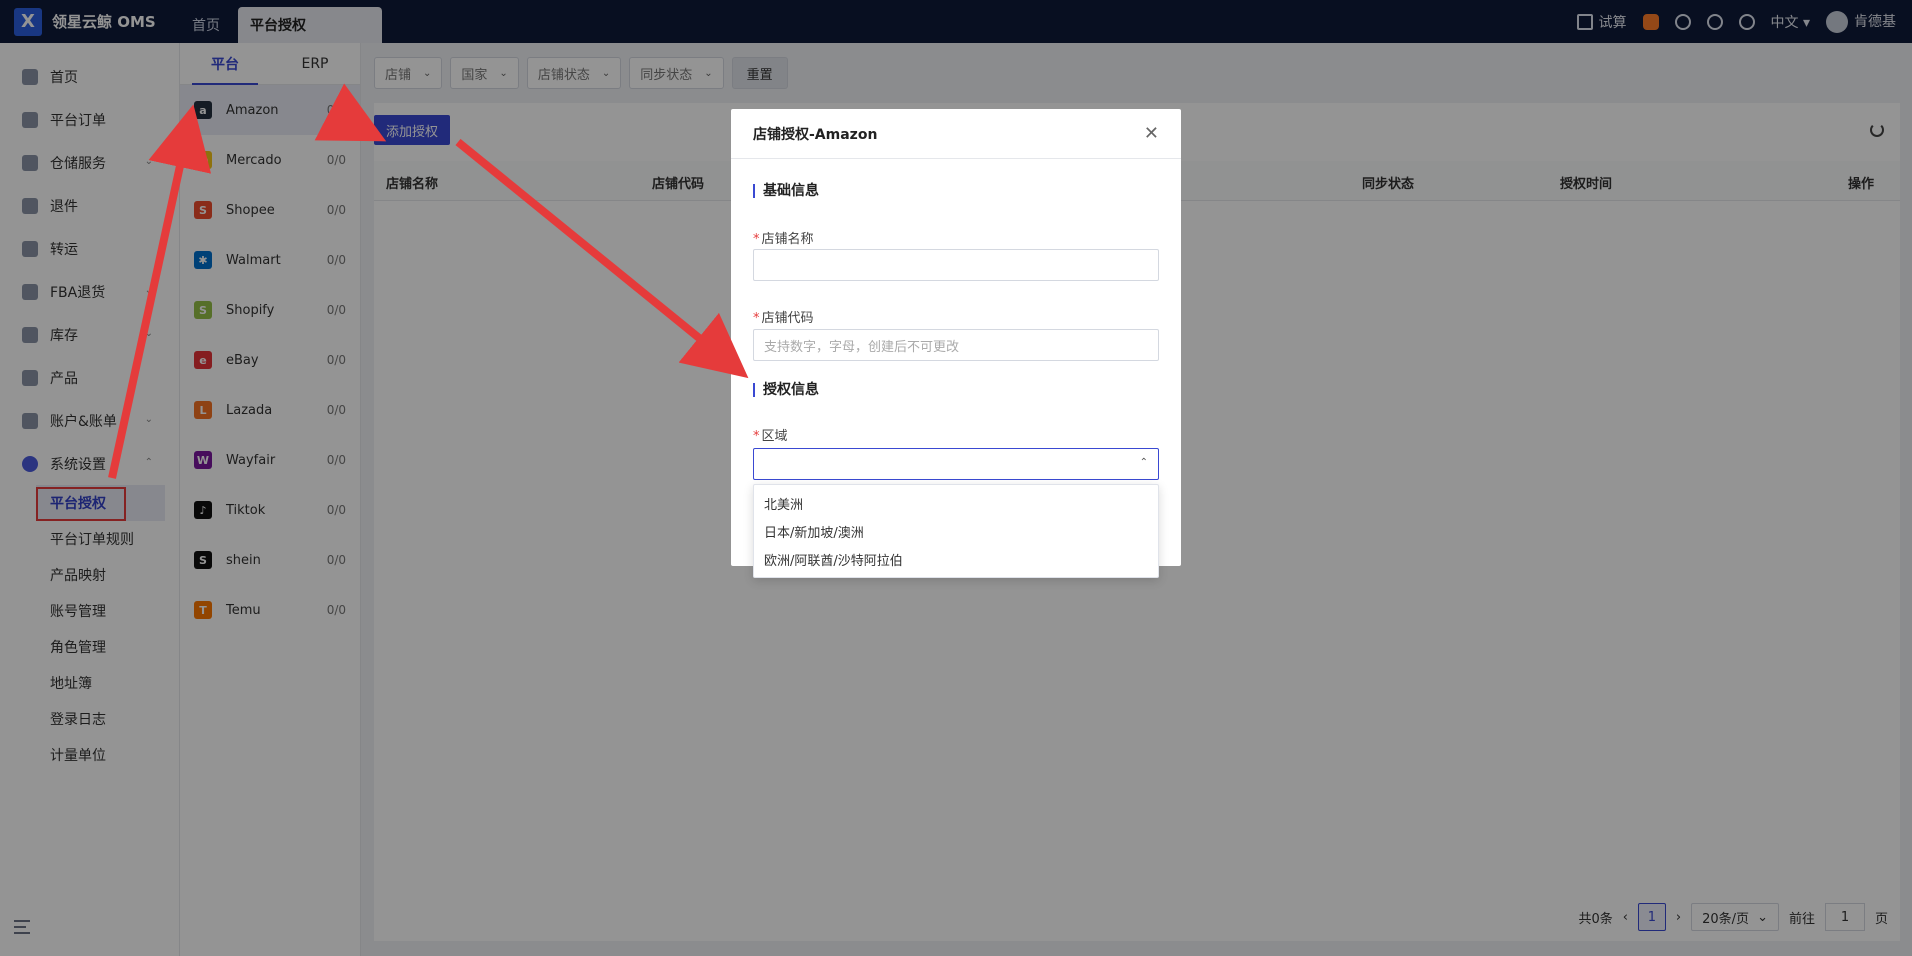 This screenshot has height=956, width=1912. I want to click on section-basic-info: 基础信息, so click(786, 191).